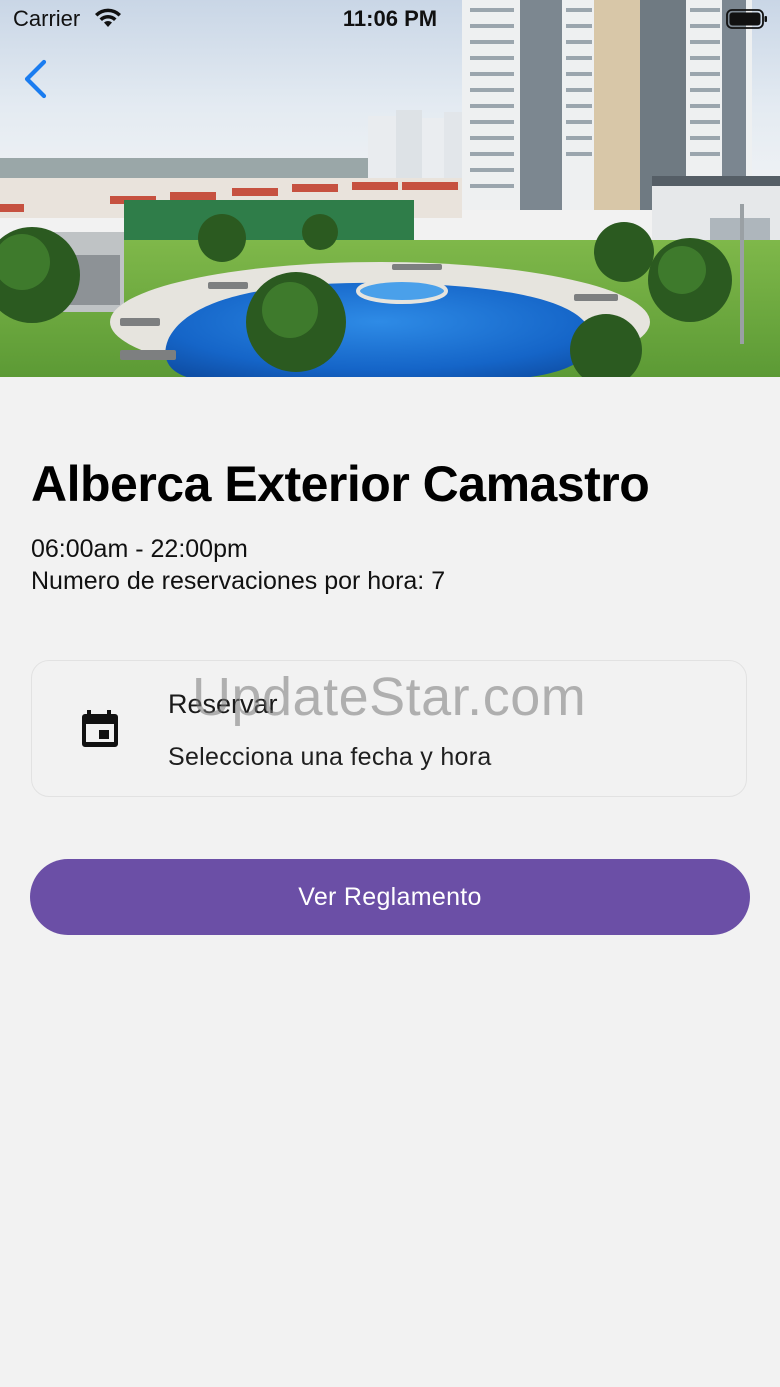 Image resolution: width=780 pixels, height=1387 pixels. Describe the element at coordinates (389, 728) in the screenshot. I see `reserve-card: Reservar Selecciona una fecha y hora` at that location.